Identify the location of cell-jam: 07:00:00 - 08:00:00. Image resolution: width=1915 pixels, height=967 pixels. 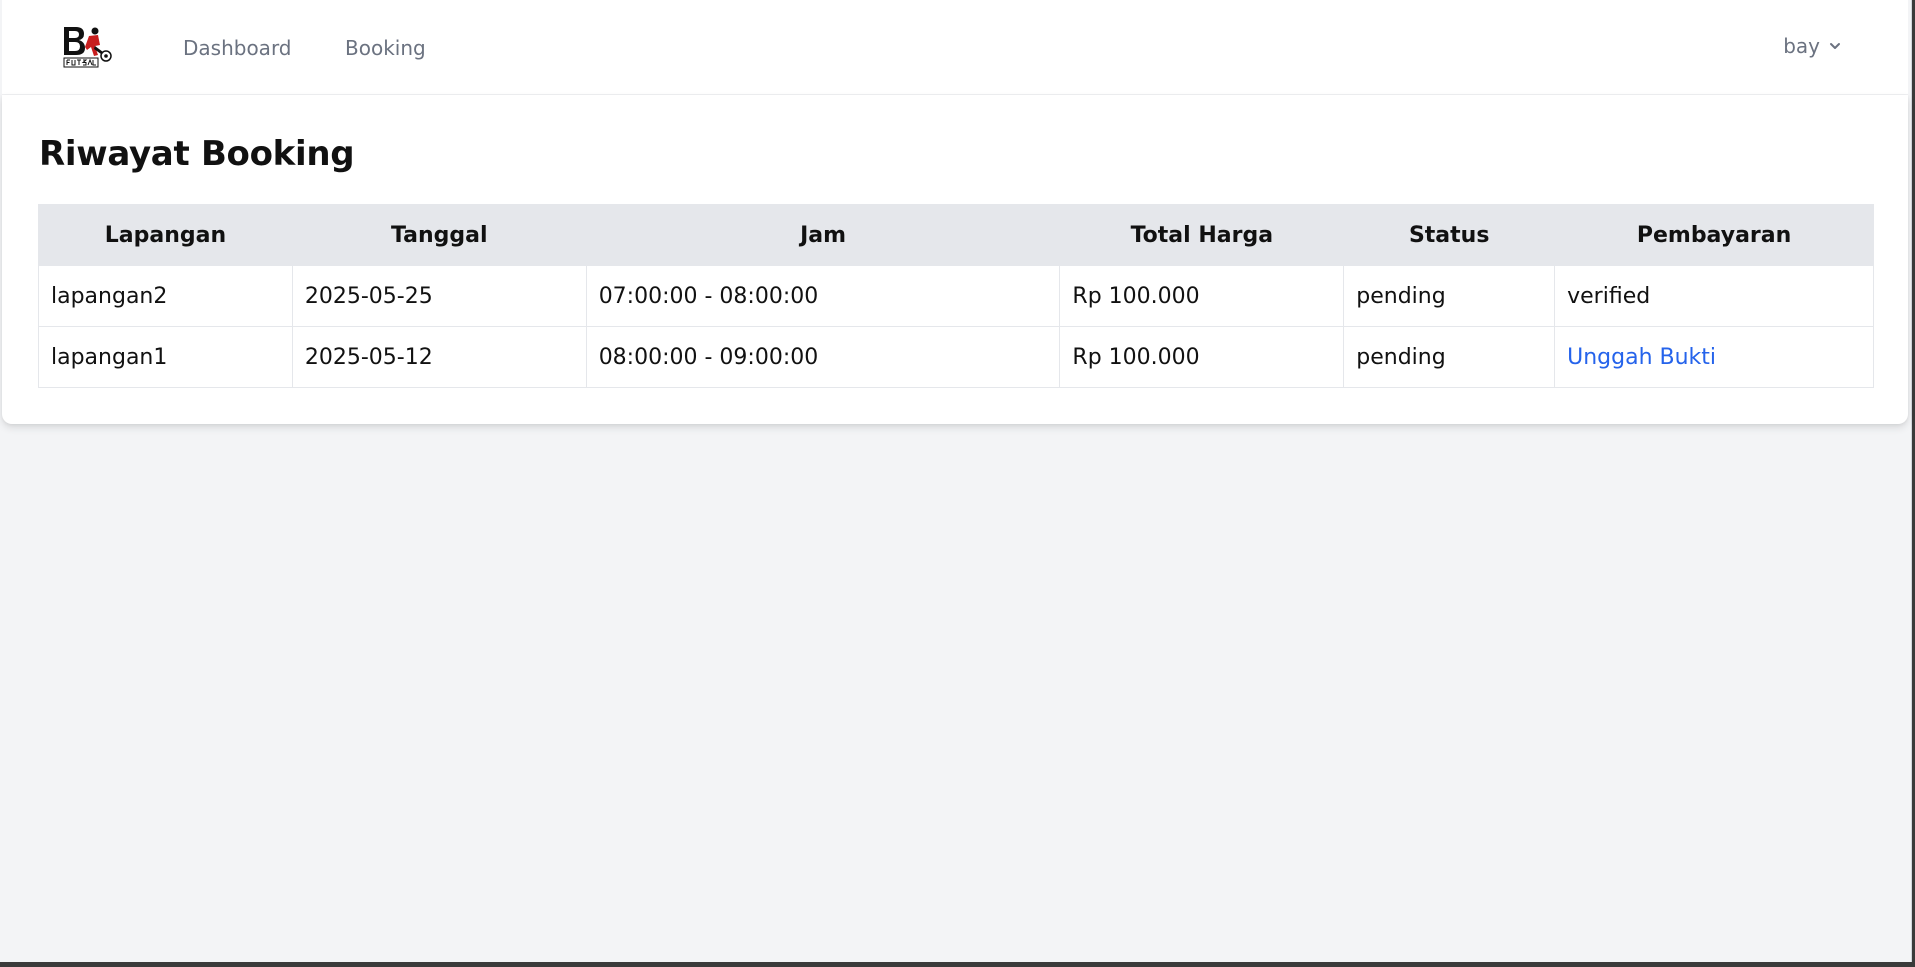
(823, 296).